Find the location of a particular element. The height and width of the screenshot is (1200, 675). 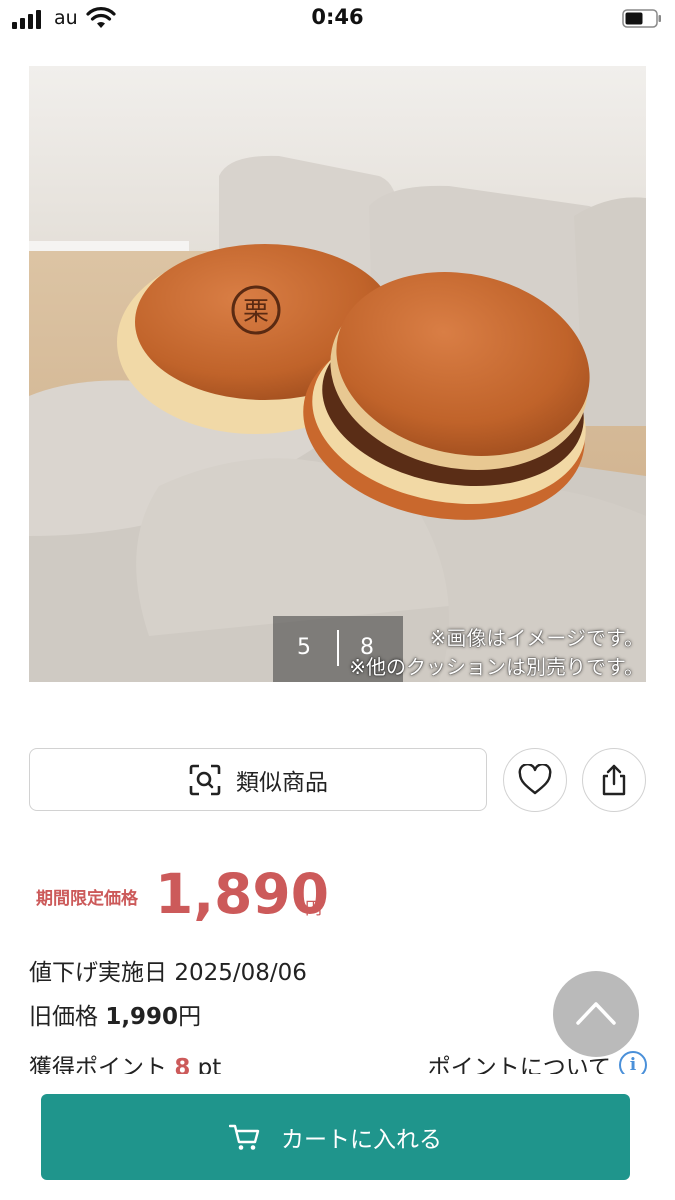

heart-icon is located at coordinates (535, 779).